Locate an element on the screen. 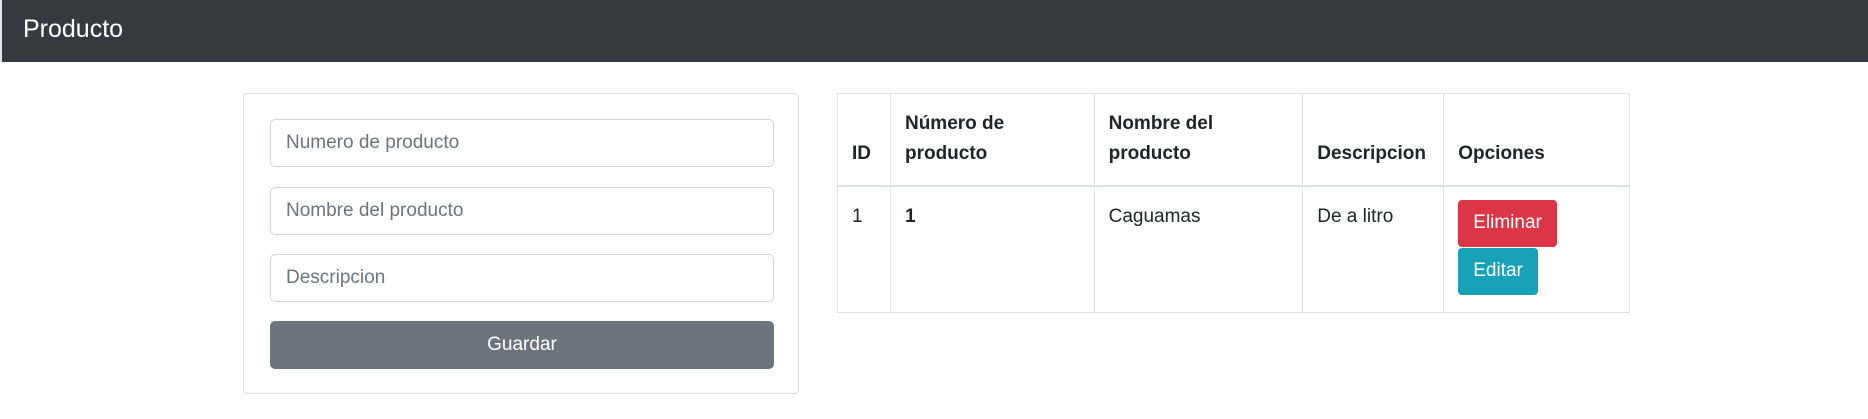  cell-numero: 1 is located at coordinates (992, 249).